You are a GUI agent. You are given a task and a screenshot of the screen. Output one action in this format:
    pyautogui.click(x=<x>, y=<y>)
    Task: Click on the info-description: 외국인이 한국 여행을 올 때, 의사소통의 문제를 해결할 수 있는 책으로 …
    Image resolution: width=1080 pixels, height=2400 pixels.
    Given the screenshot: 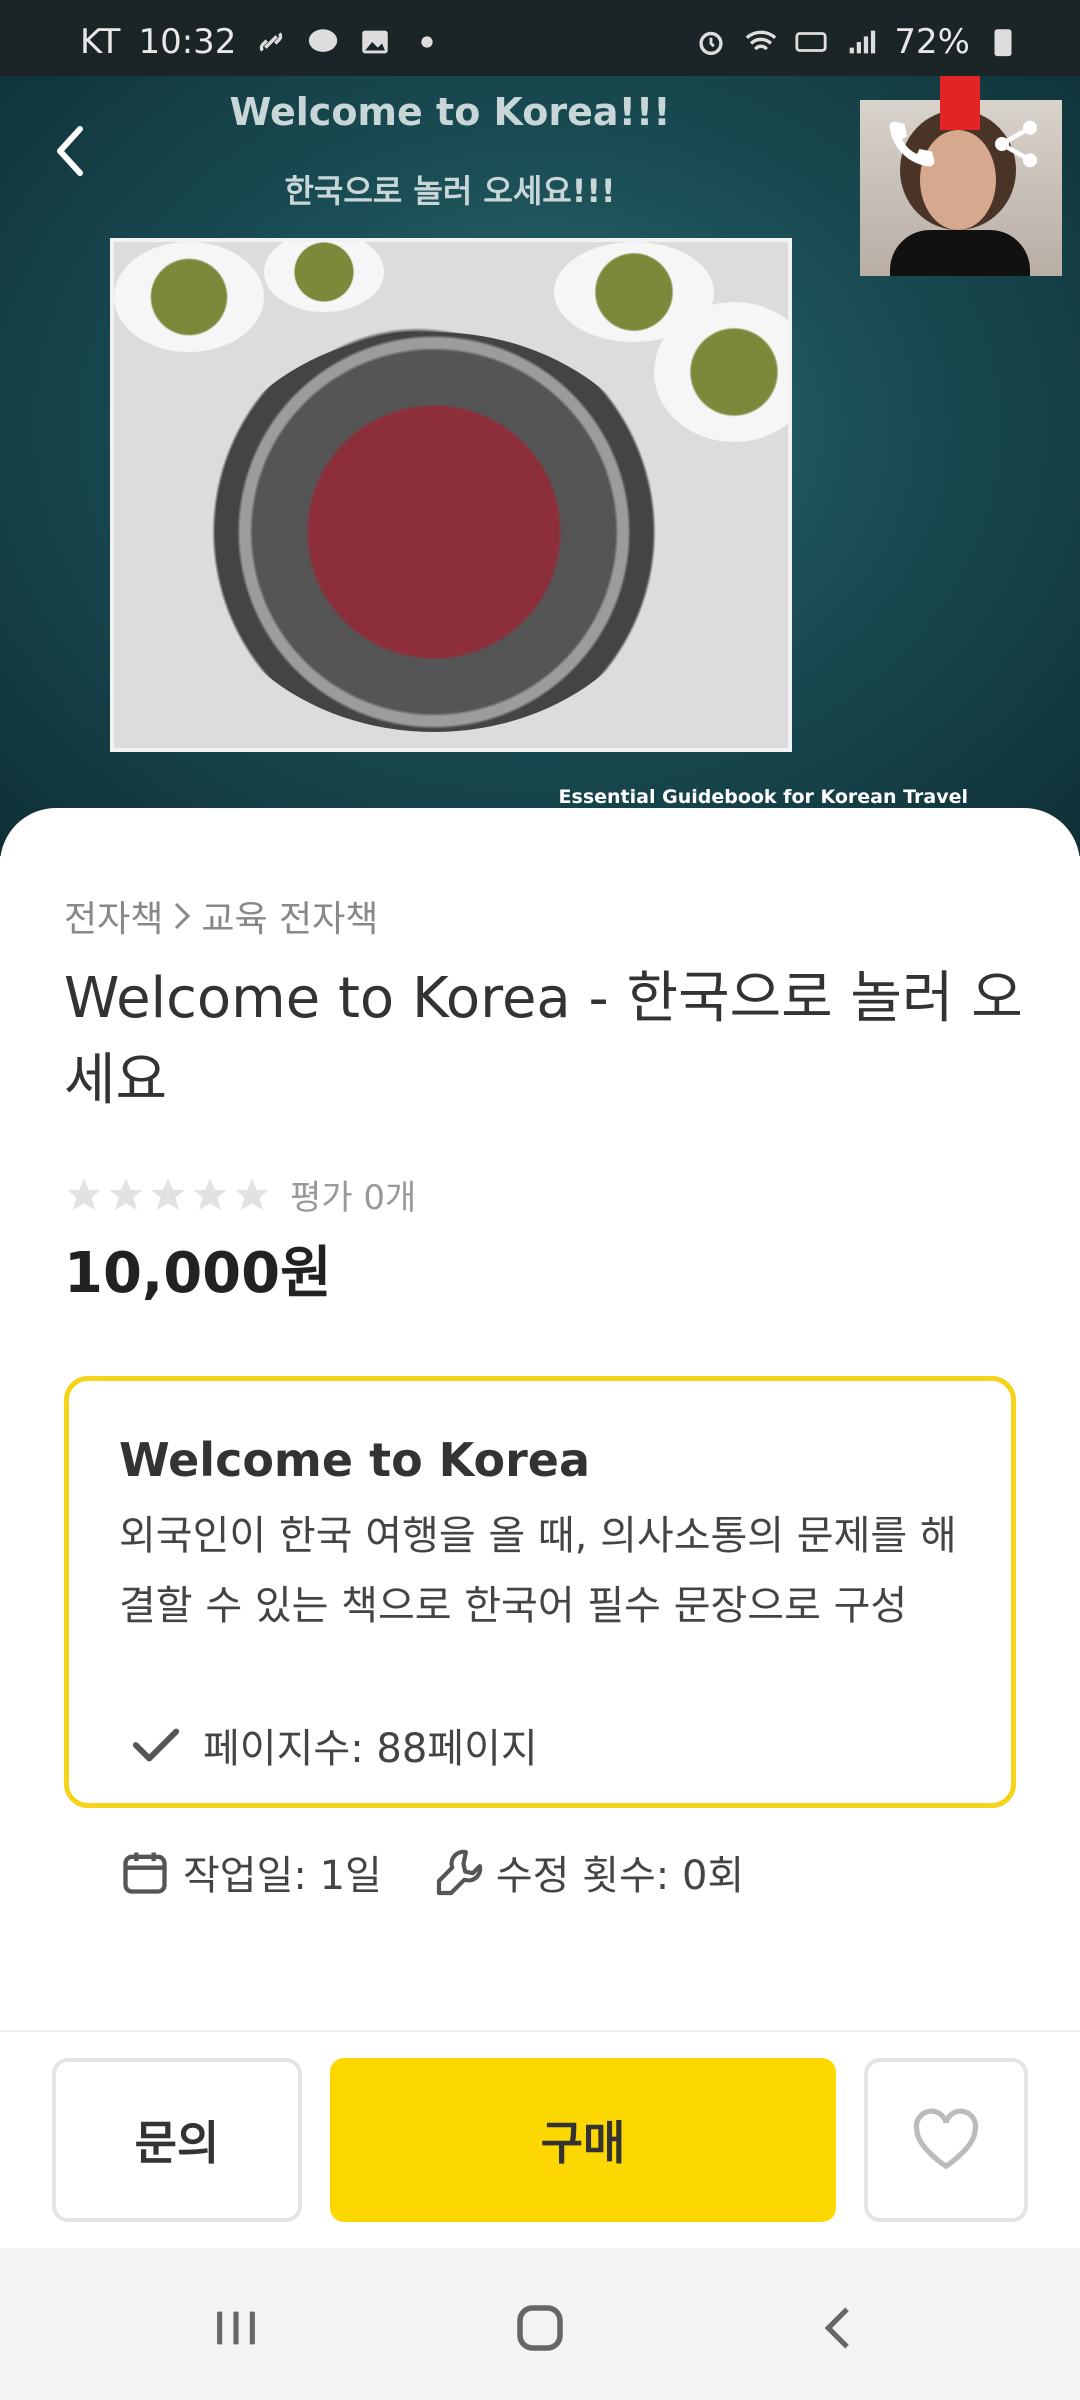 What is the action you would take?
    pyautogui.click(x=538, y=1571)
    